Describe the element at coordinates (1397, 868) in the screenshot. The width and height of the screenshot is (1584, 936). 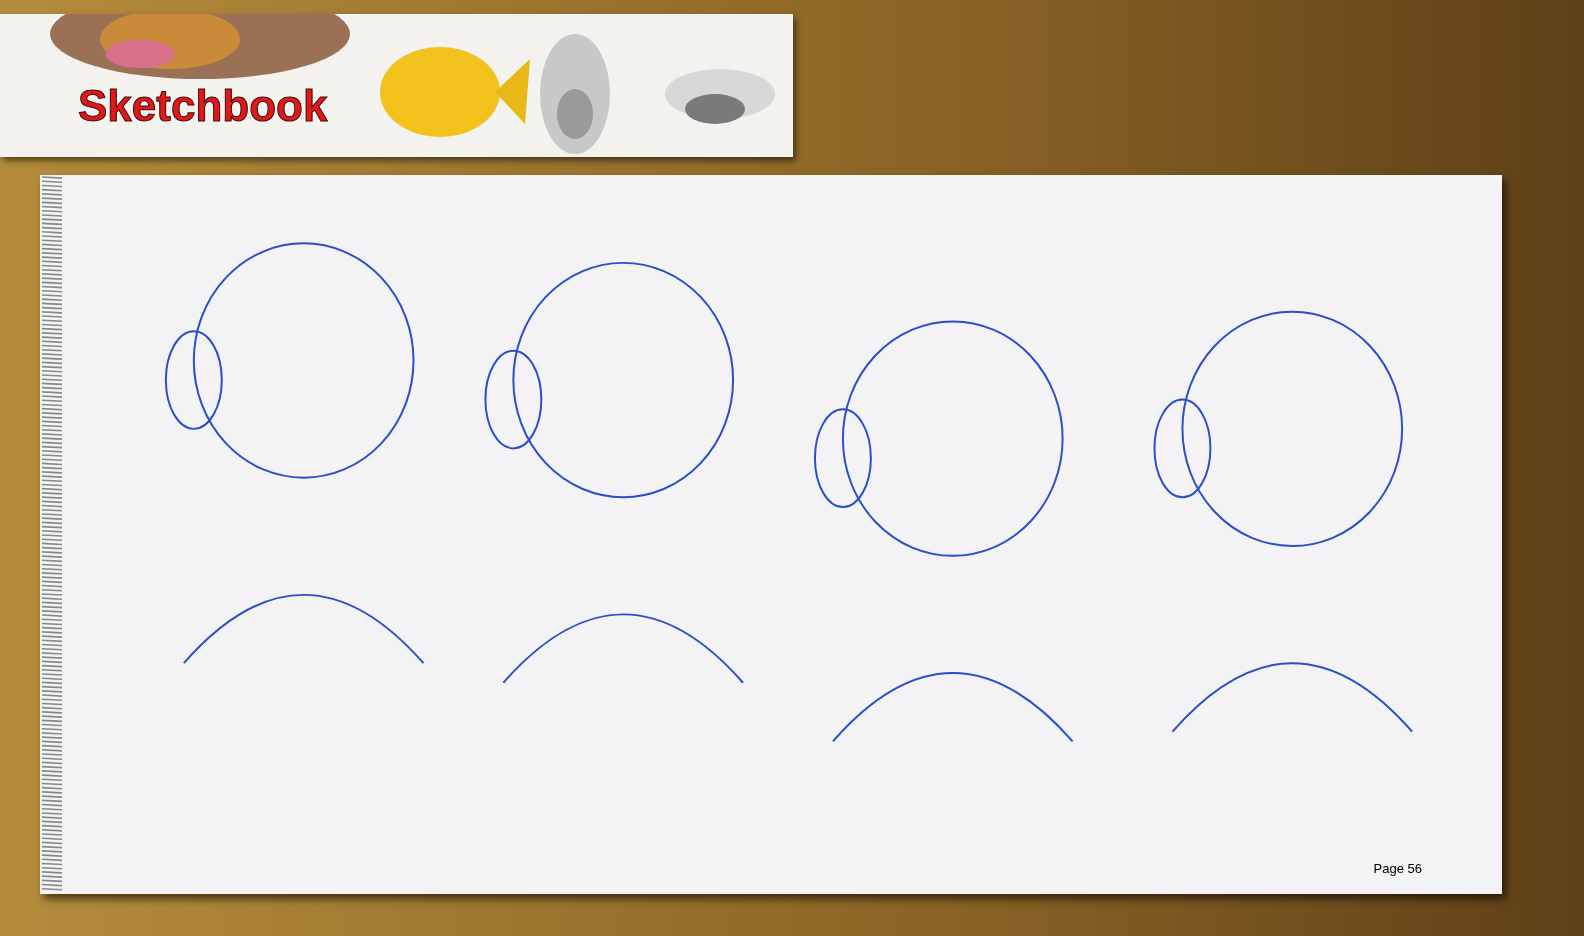
I see `page-number: Page 56` at that location.